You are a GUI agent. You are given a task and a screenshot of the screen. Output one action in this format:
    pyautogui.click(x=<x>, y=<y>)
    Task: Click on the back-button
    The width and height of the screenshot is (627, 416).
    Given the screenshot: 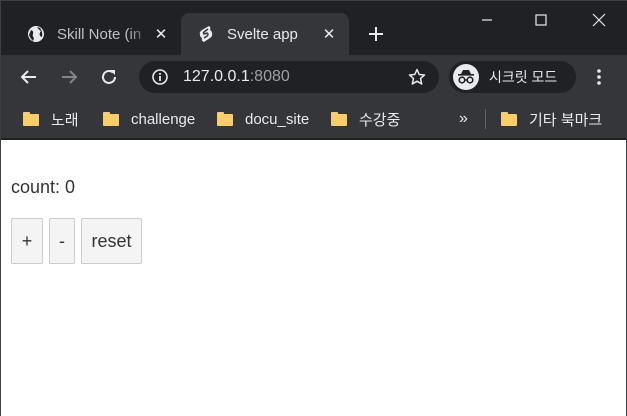 What is the action you would take?
    pyautogui.click(x=29, y=77)
    